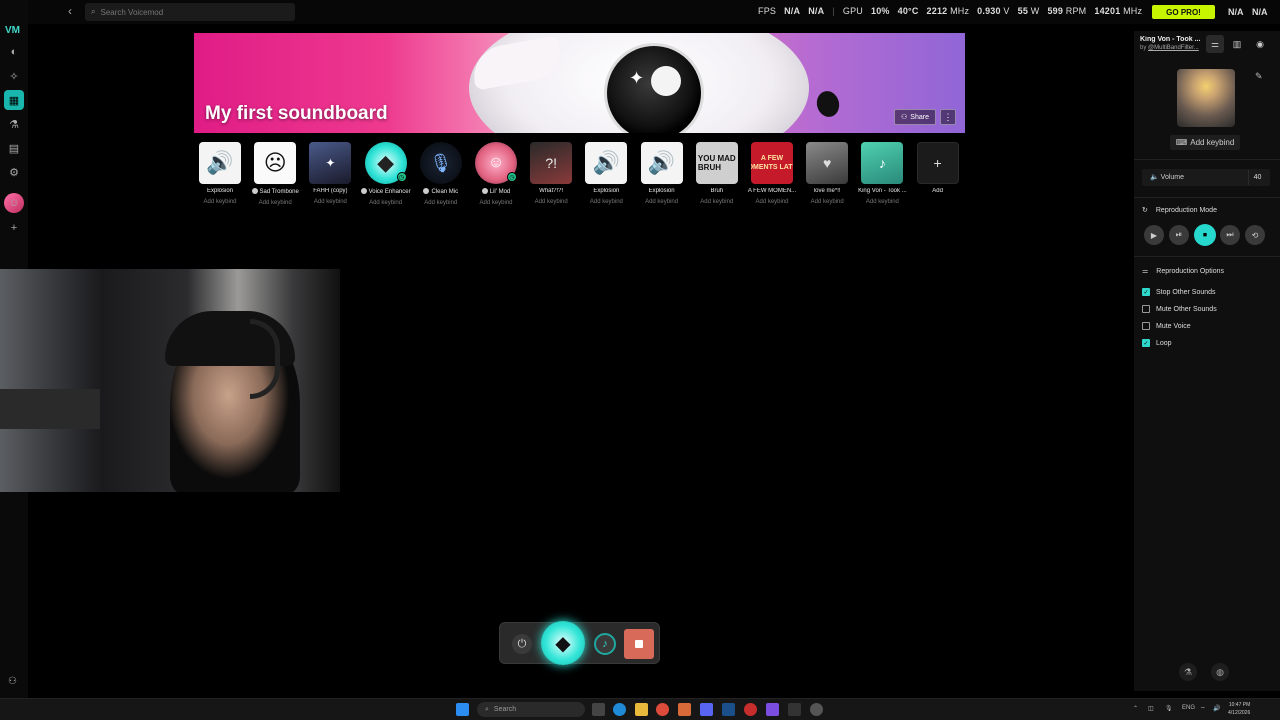  Describe the element at coordinates (816, 709) in the screenshot. I see `settings-app-icon` at that location.